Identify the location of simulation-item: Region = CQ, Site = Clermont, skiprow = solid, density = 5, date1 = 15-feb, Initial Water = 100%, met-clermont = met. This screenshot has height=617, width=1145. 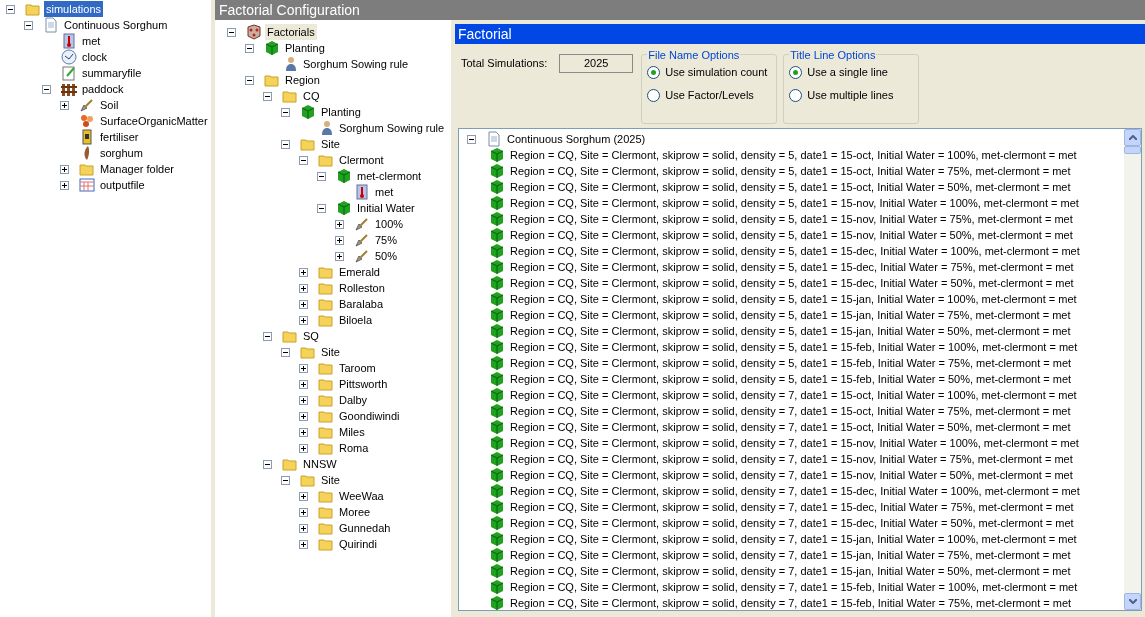
(794, 347).